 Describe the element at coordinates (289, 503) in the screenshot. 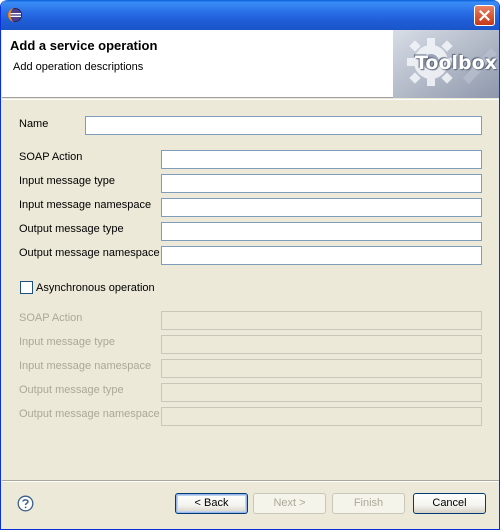

I see `next-button: Next >` at that location.